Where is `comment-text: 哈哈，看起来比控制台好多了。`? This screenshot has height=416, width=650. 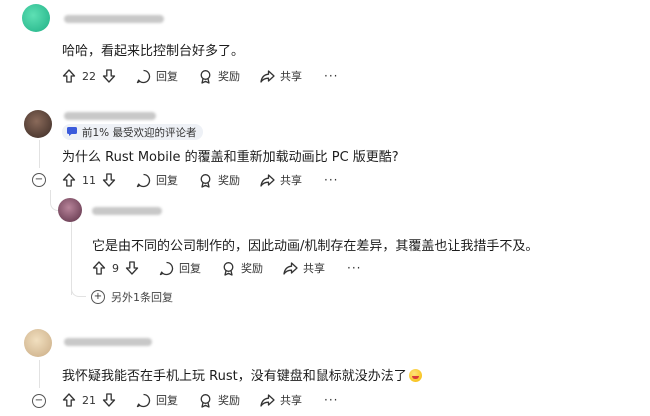
comment-text: 哈哈，看起来比控制台好多了。 is located at coordinates (153, 51).